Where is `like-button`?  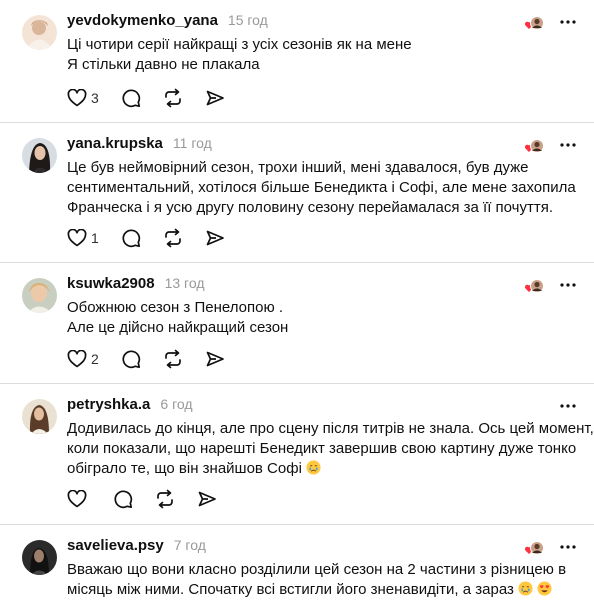 like-button is located at coordinates (79, 499).